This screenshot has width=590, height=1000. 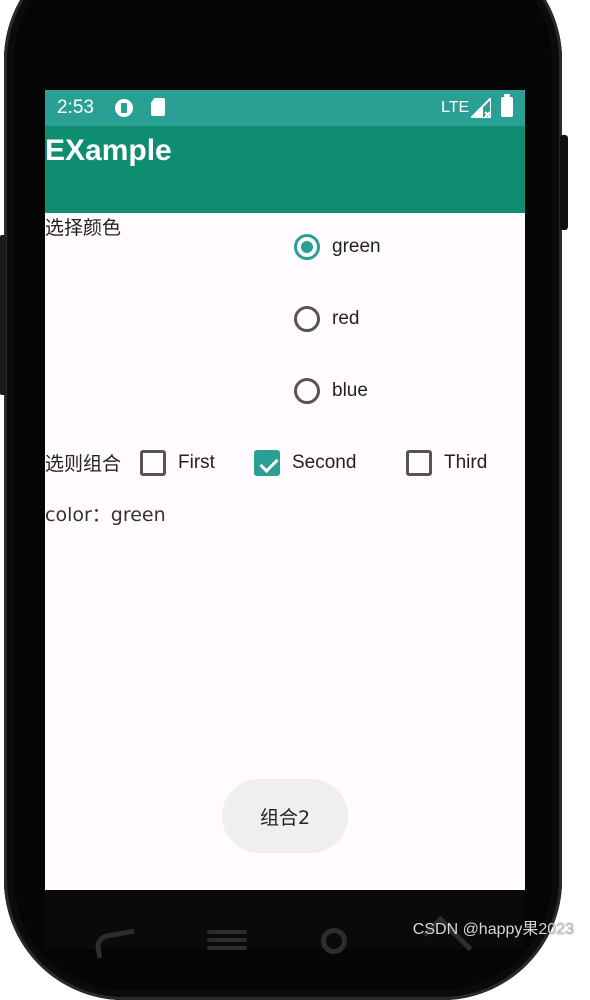 What do you see at coordinates (227, 940) in the screenshot?
I see `menu-icon` at bounding box center [227, 940].